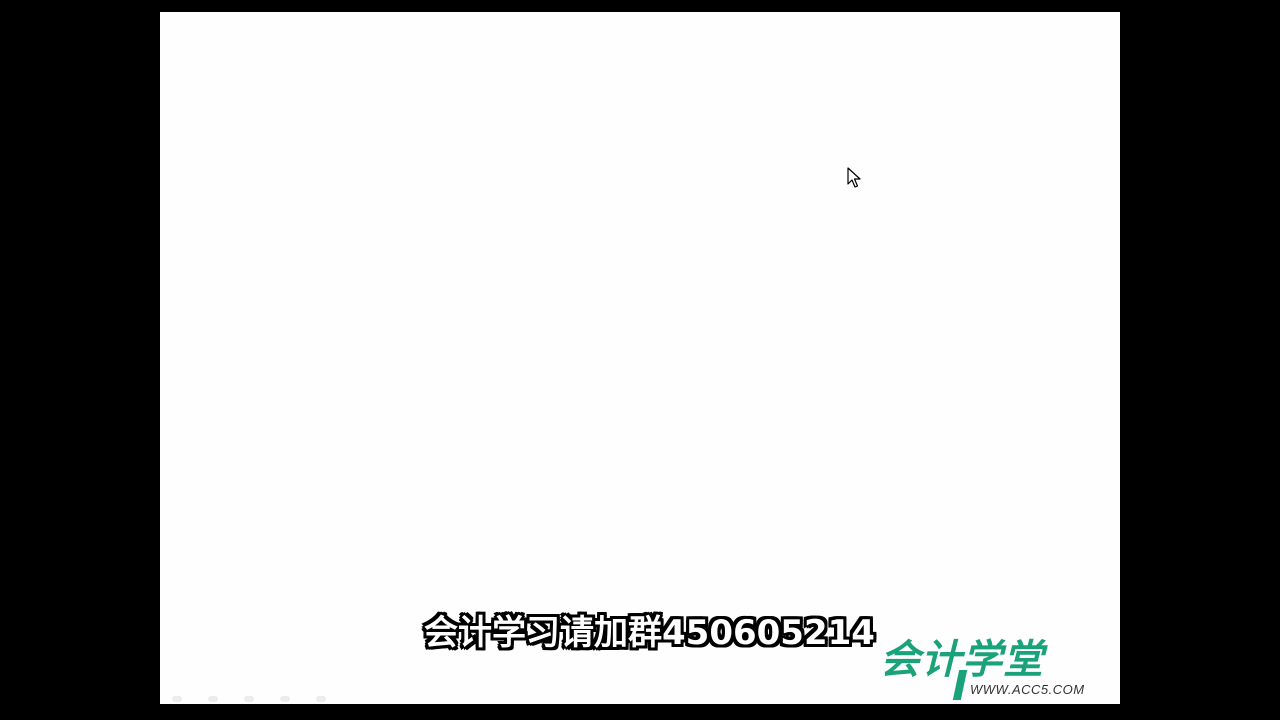 The width and height of the screenshot is (1280, 720). What do you see at coordinates (854, 177) in the screenshot?
I see `mouse-pointer-icon` at bounding box center [854, 177].